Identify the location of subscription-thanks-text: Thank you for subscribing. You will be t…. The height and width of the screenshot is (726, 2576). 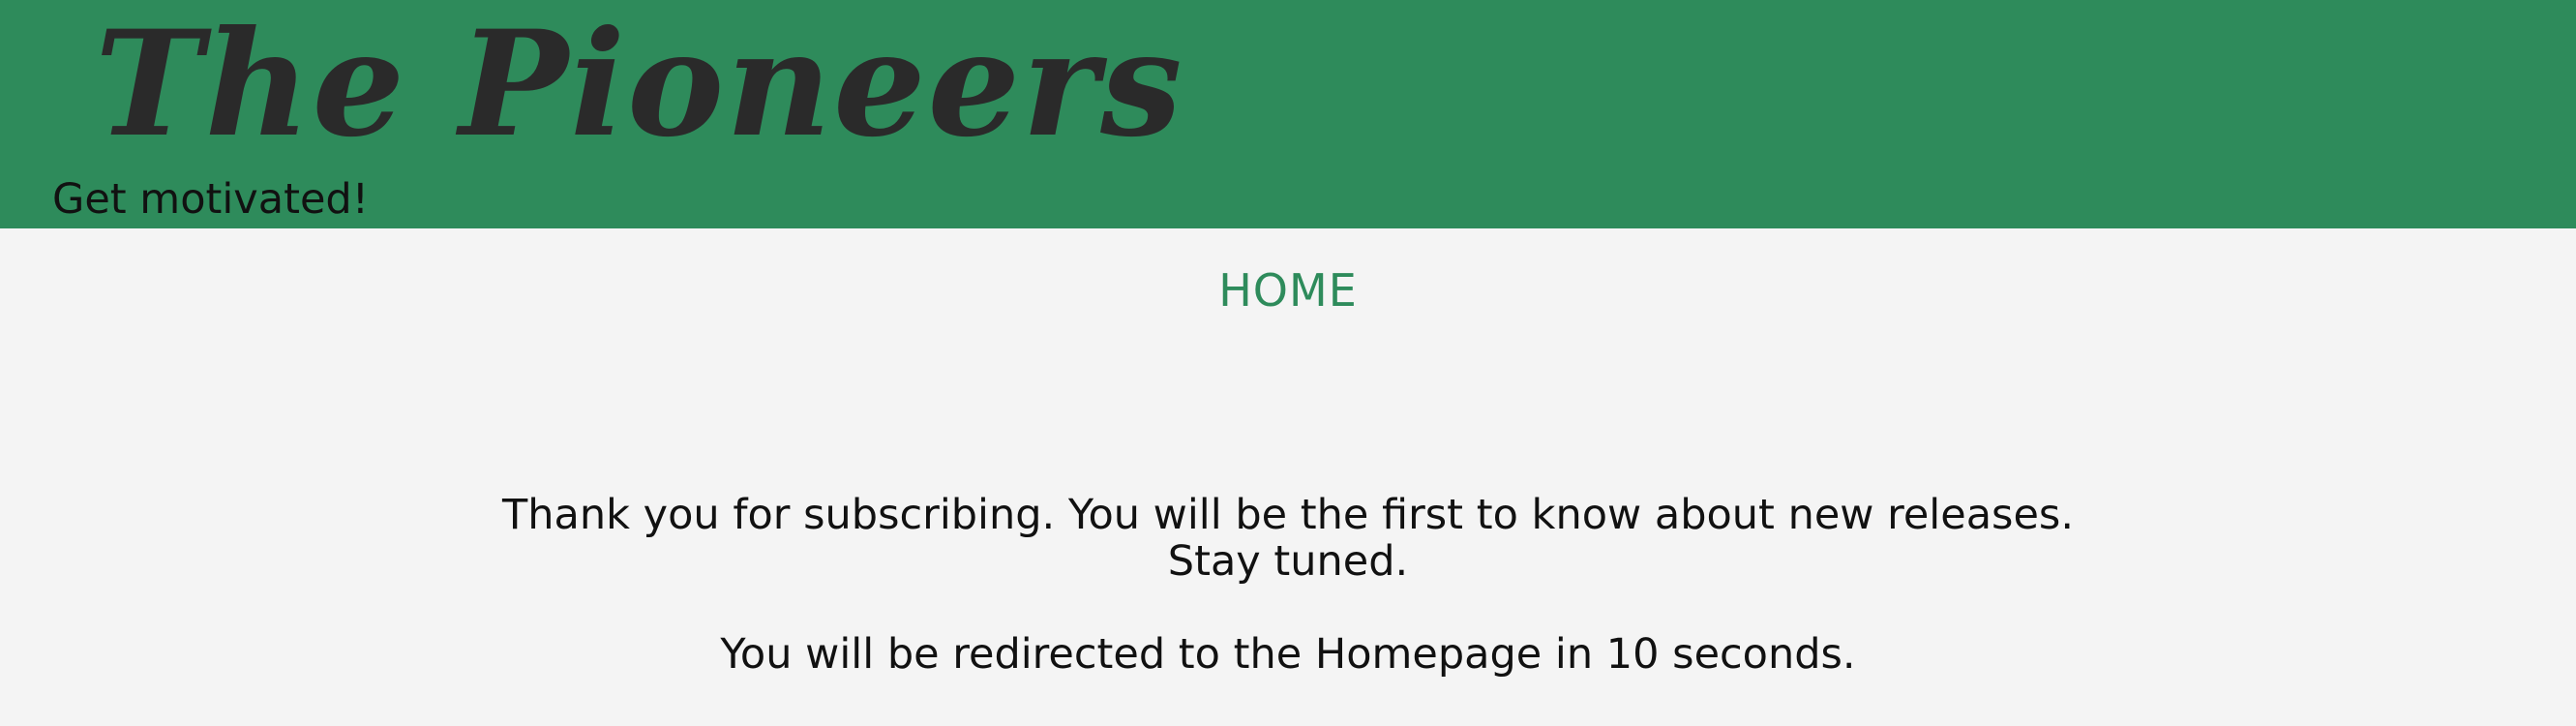
(1287, 515).